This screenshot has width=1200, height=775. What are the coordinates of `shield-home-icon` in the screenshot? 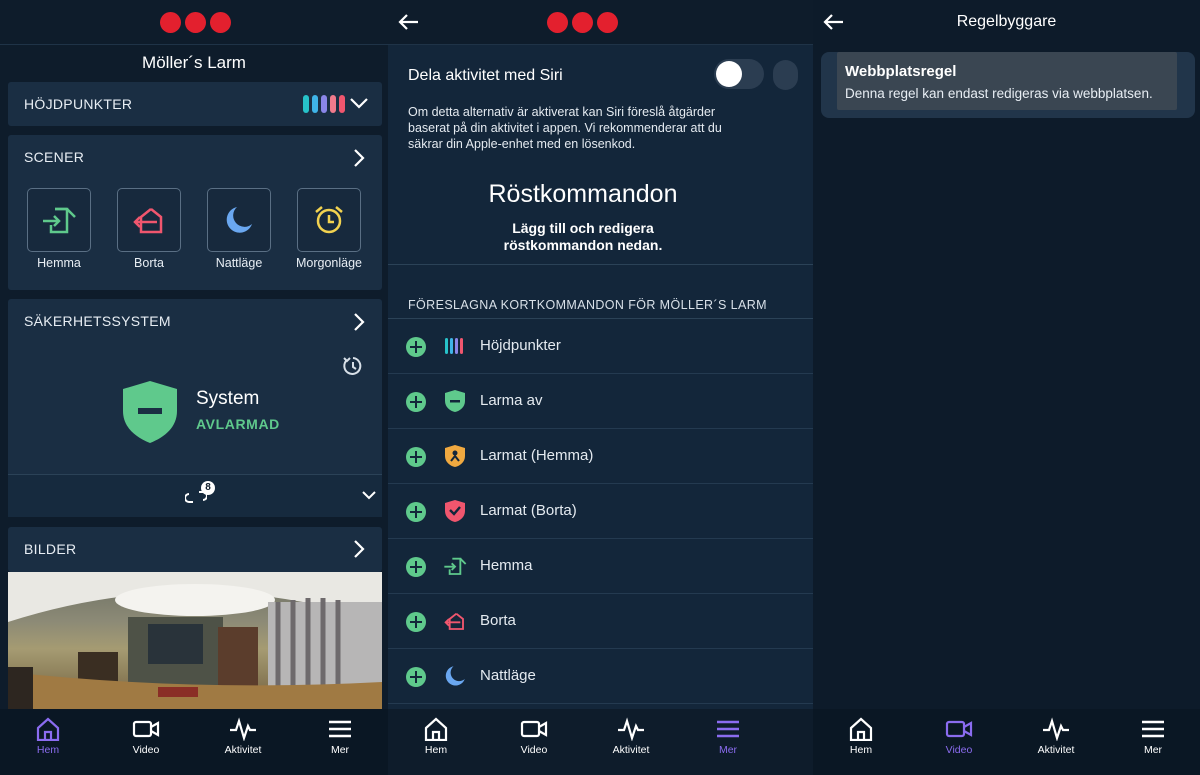 It's located at (455, 456).